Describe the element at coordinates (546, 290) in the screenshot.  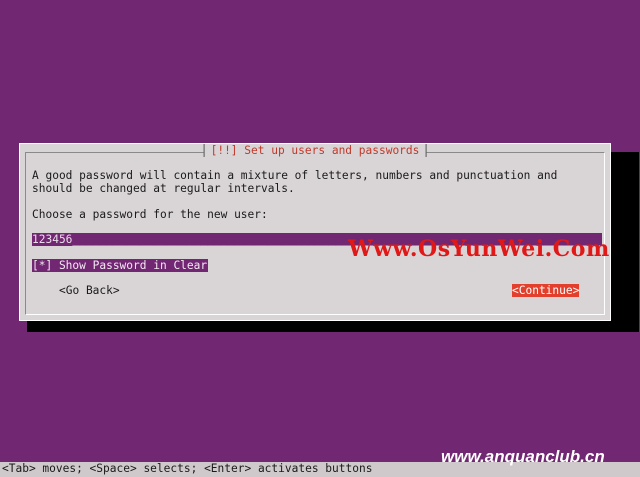
I see `continue-button: <Continue>` at that location.